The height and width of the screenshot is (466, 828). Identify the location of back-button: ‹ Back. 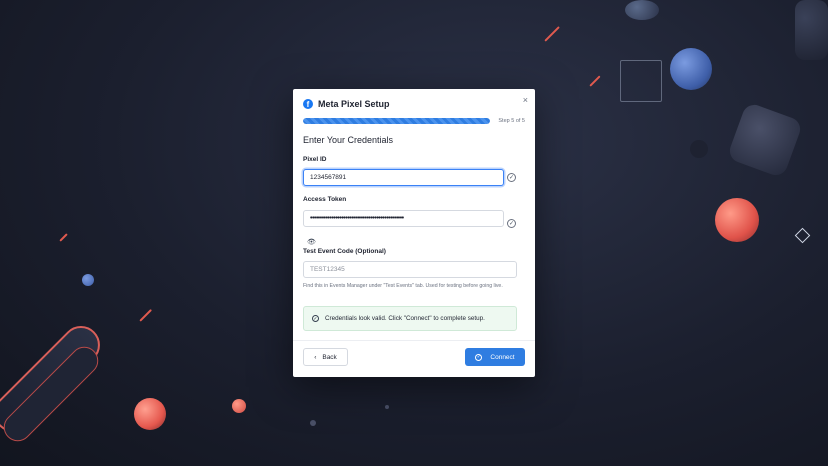
(325, 357).